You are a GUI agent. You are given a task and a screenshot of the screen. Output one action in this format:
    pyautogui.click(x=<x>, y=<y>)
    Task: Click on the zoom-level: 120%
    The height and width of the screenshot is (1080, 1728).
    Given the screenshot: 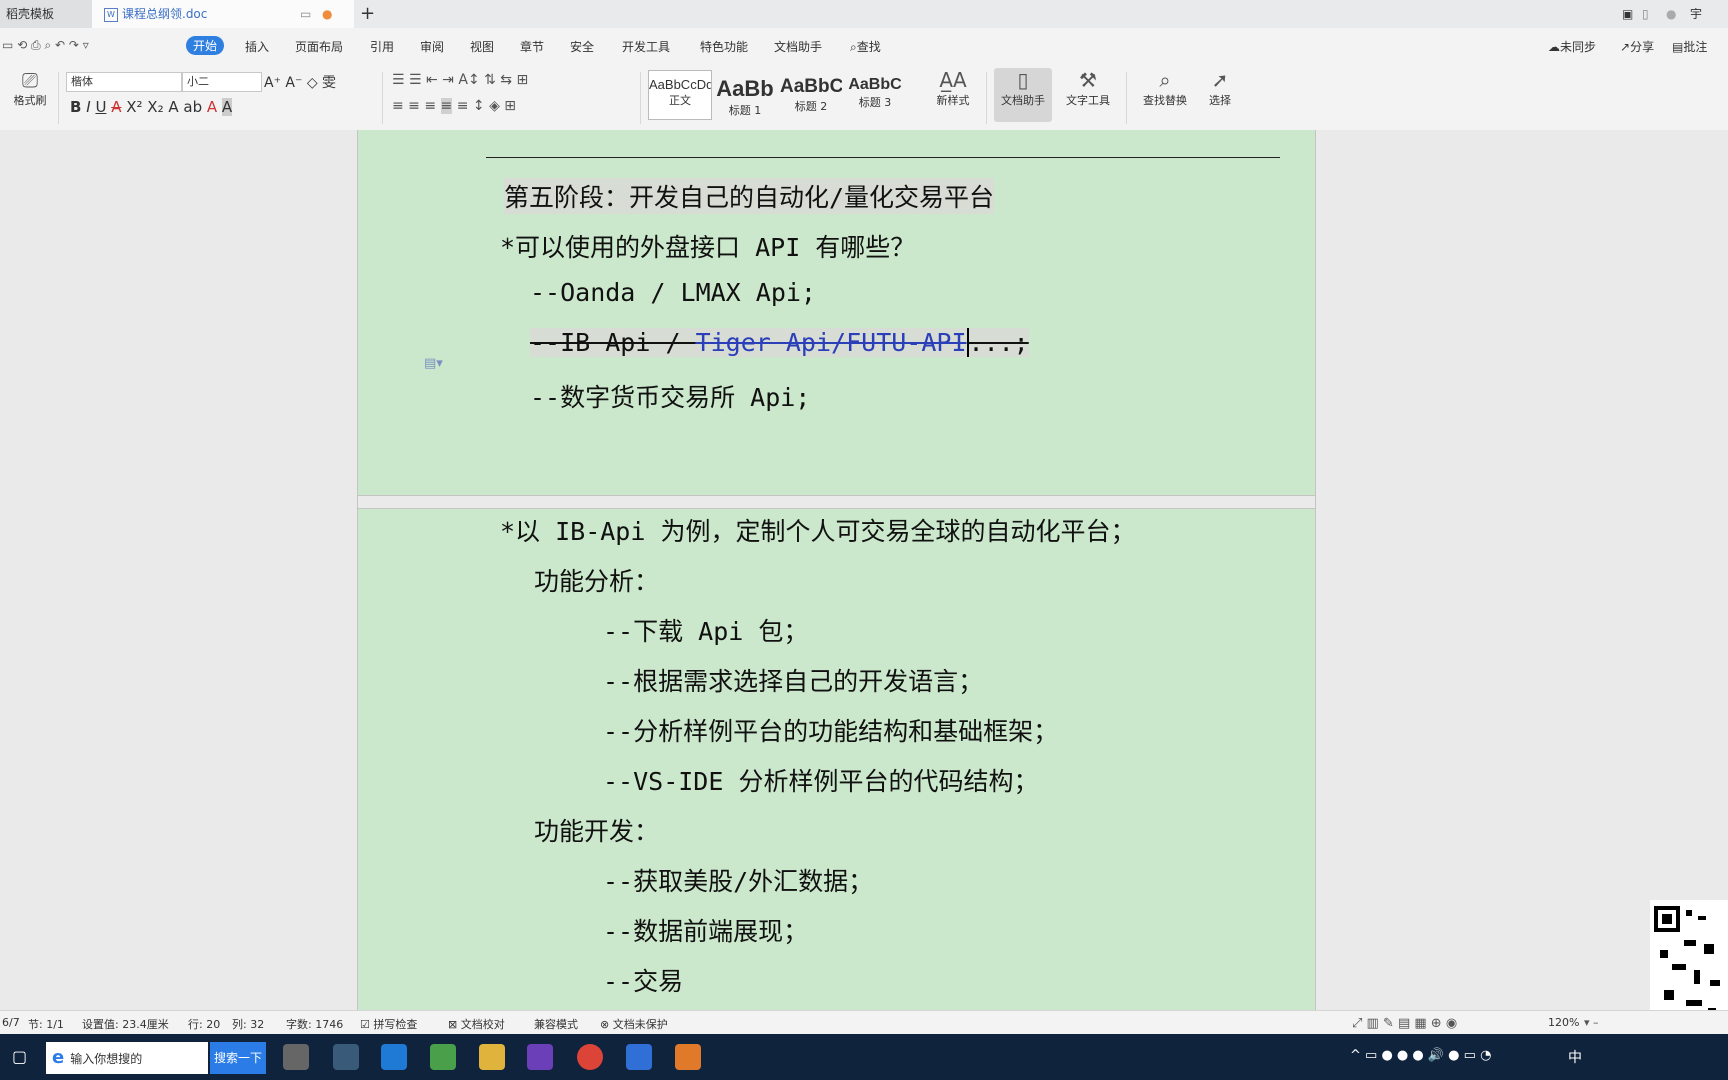 What is the action you would take?
    pyautogui.click(x=1563, y=1022)
    